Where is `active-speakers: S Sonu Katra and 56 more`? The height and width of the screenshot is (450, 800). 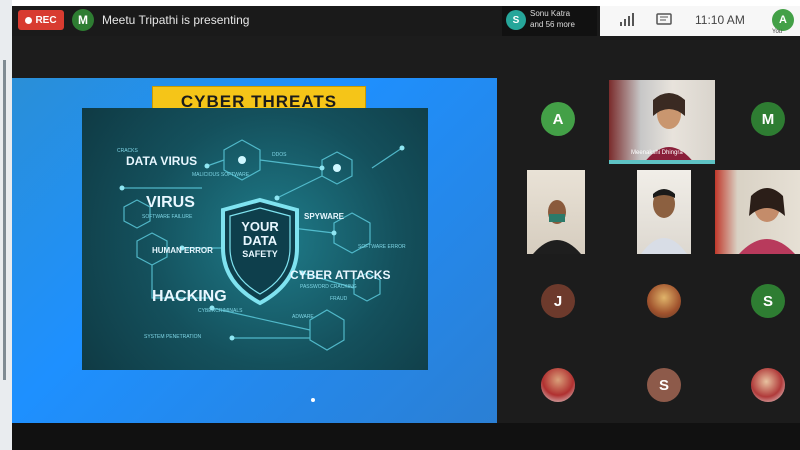 active-speakers: S Sonu Katra and 56 more is located at coordinates (549, 21).